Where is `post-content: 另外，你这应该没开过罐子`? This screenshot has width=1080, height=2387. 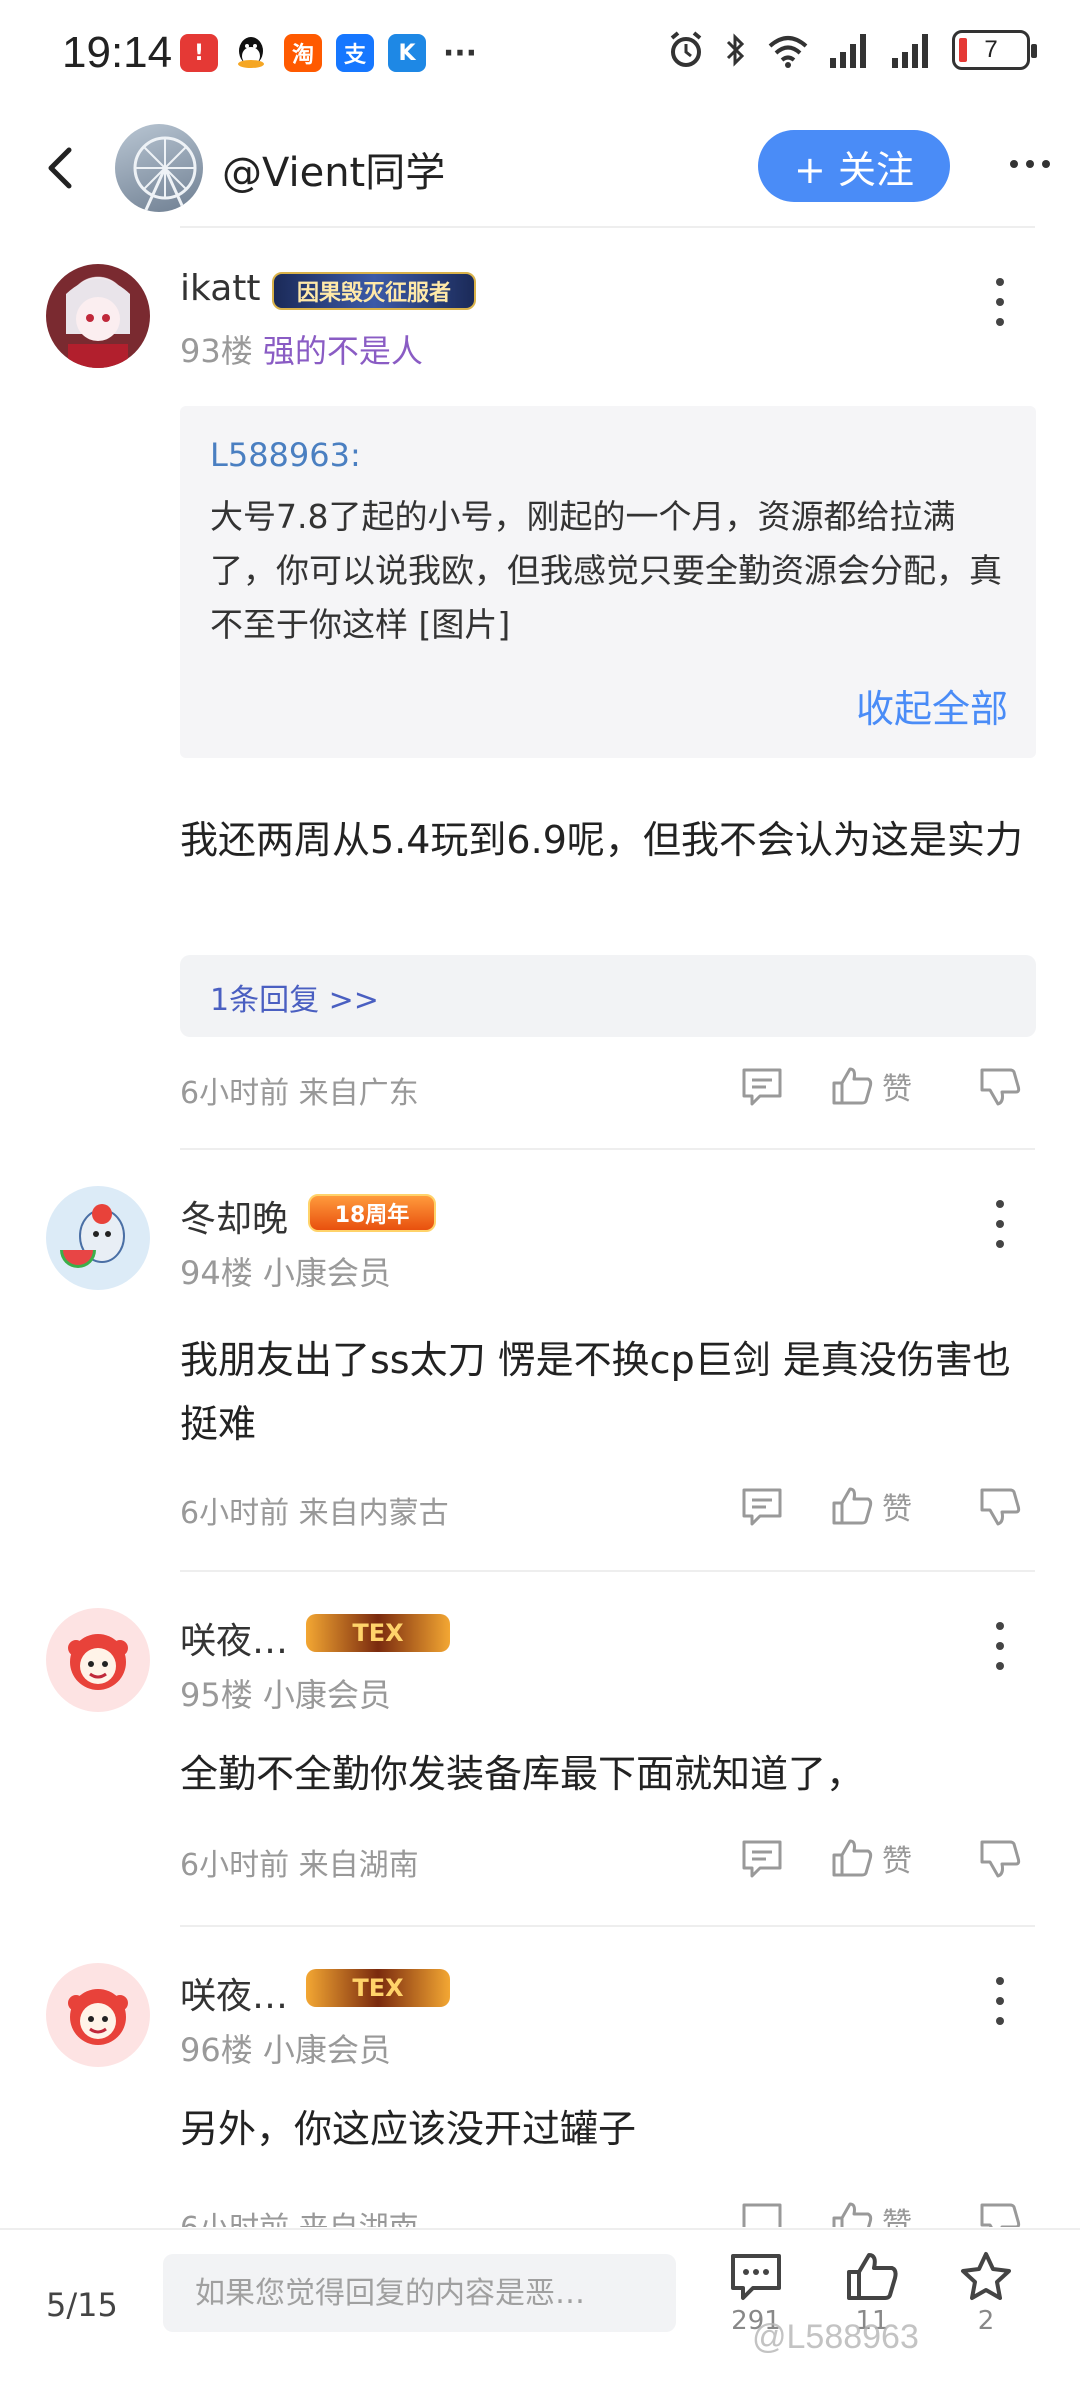 post-content: 另外，你这应该没开过罐子 is located at coordinates (408, 2129).